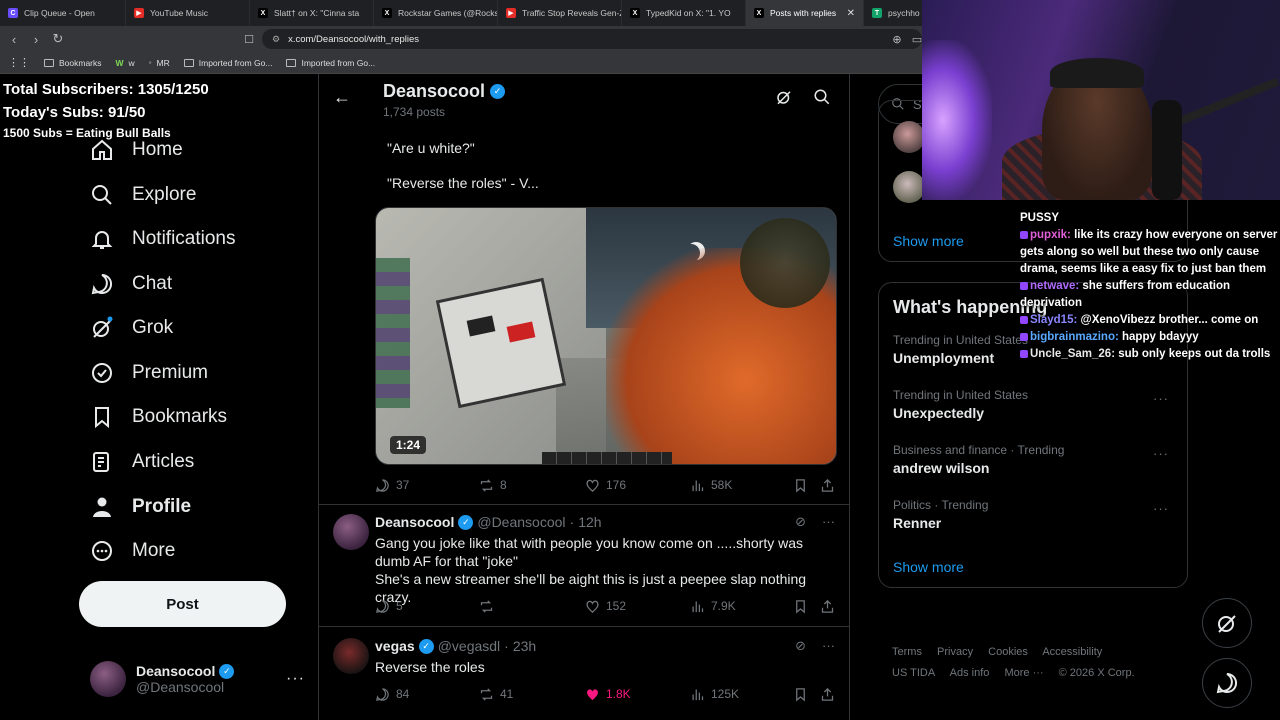  Describe the element at coordinates (276, 39) in the screenshot. I see `site-info-icon: ⚙` at that location.